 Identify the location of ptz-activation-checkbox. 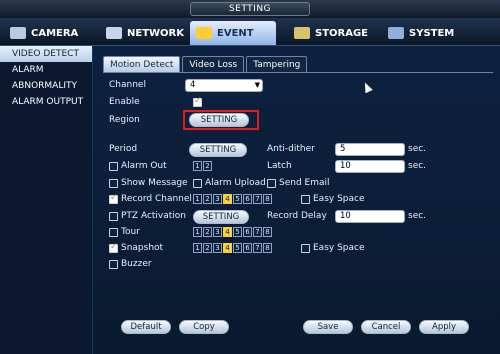
(113, 216).